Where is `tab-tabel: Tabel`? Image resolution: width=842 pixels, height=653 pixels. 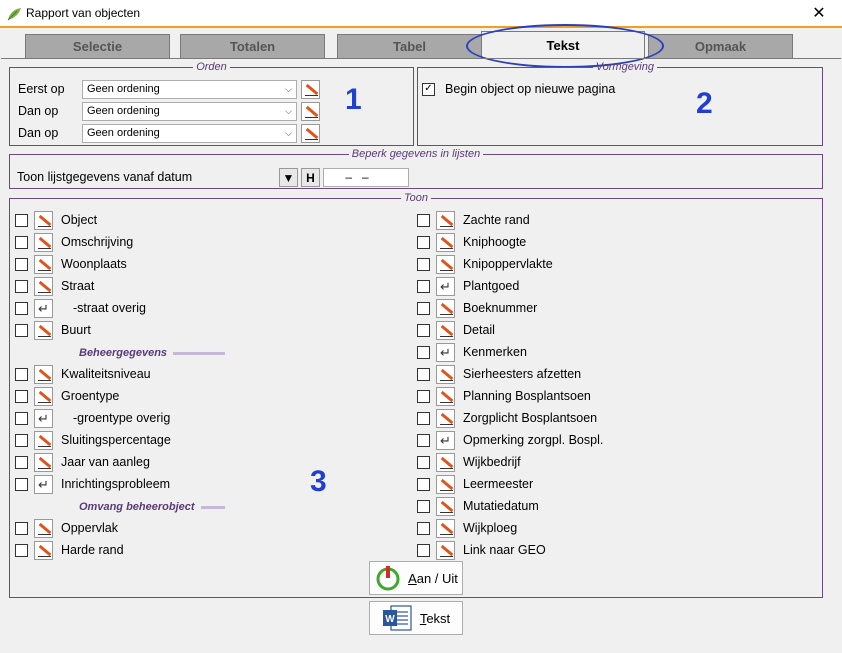
tab-tabel: Tabel is located at coordinates (409, 46).